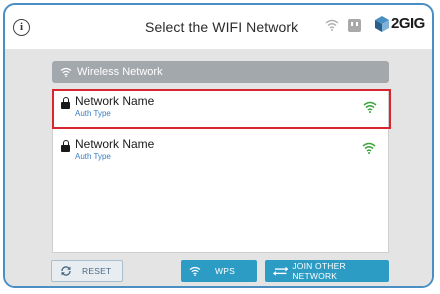 The height and width of the screenshot is (294, 440). Describe the element at coordinates (66, 271) in the screenshot. I see `refresh-icon` at that location.